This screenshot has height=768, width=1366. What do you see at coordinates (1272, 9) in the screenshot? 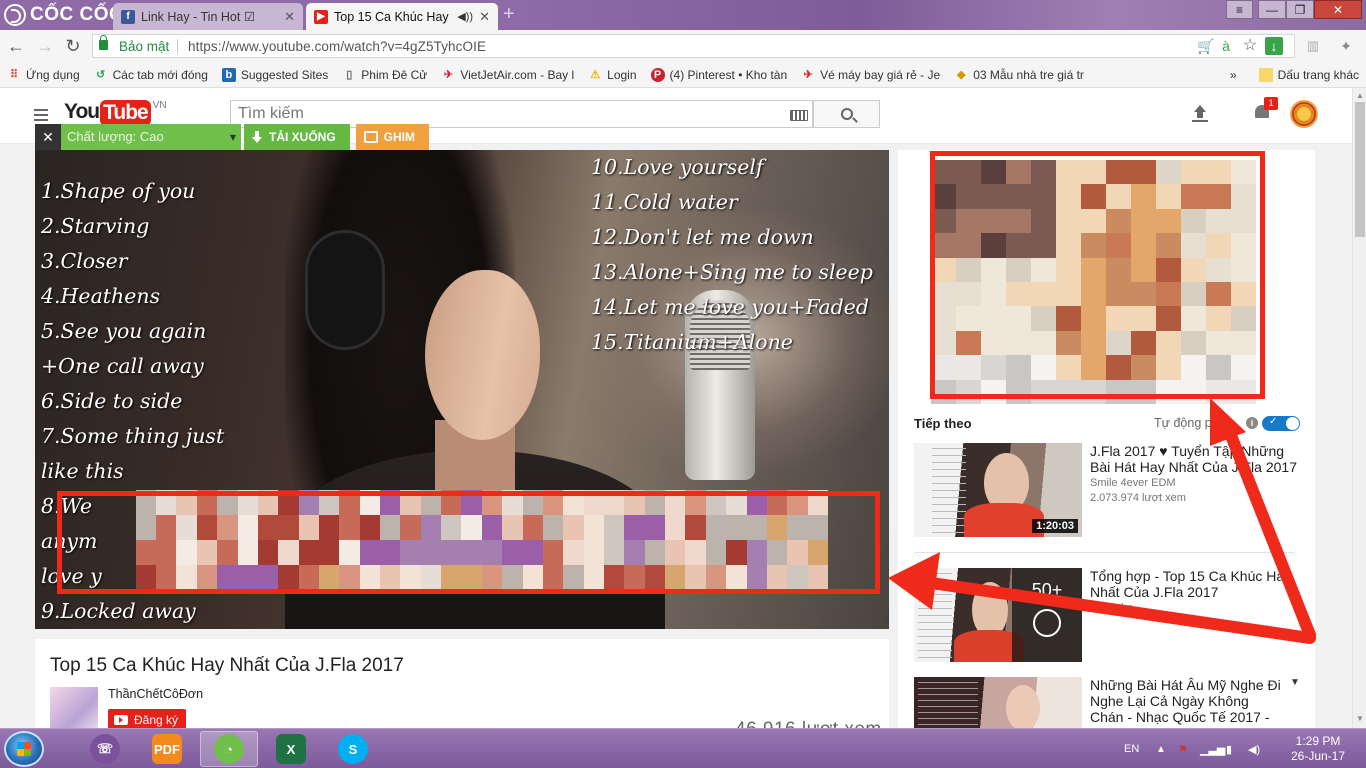
I see `minimize-button: —` at bounding box center [1272, 9].